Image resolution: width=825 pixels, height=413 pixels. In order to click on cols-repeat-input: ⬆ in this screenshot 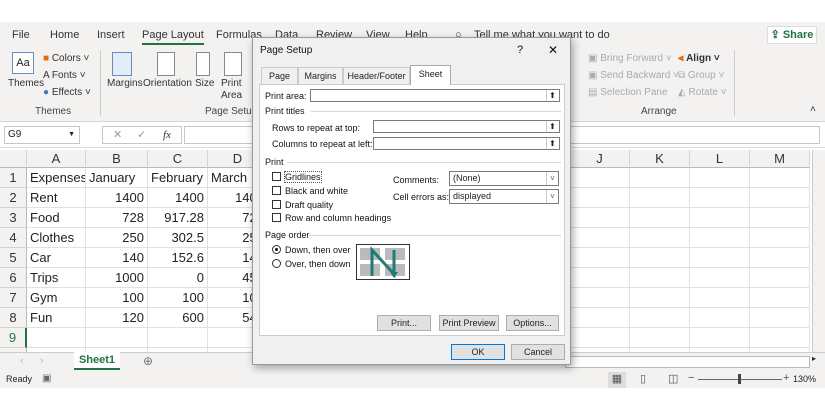, I will do `click(466, 143)`.